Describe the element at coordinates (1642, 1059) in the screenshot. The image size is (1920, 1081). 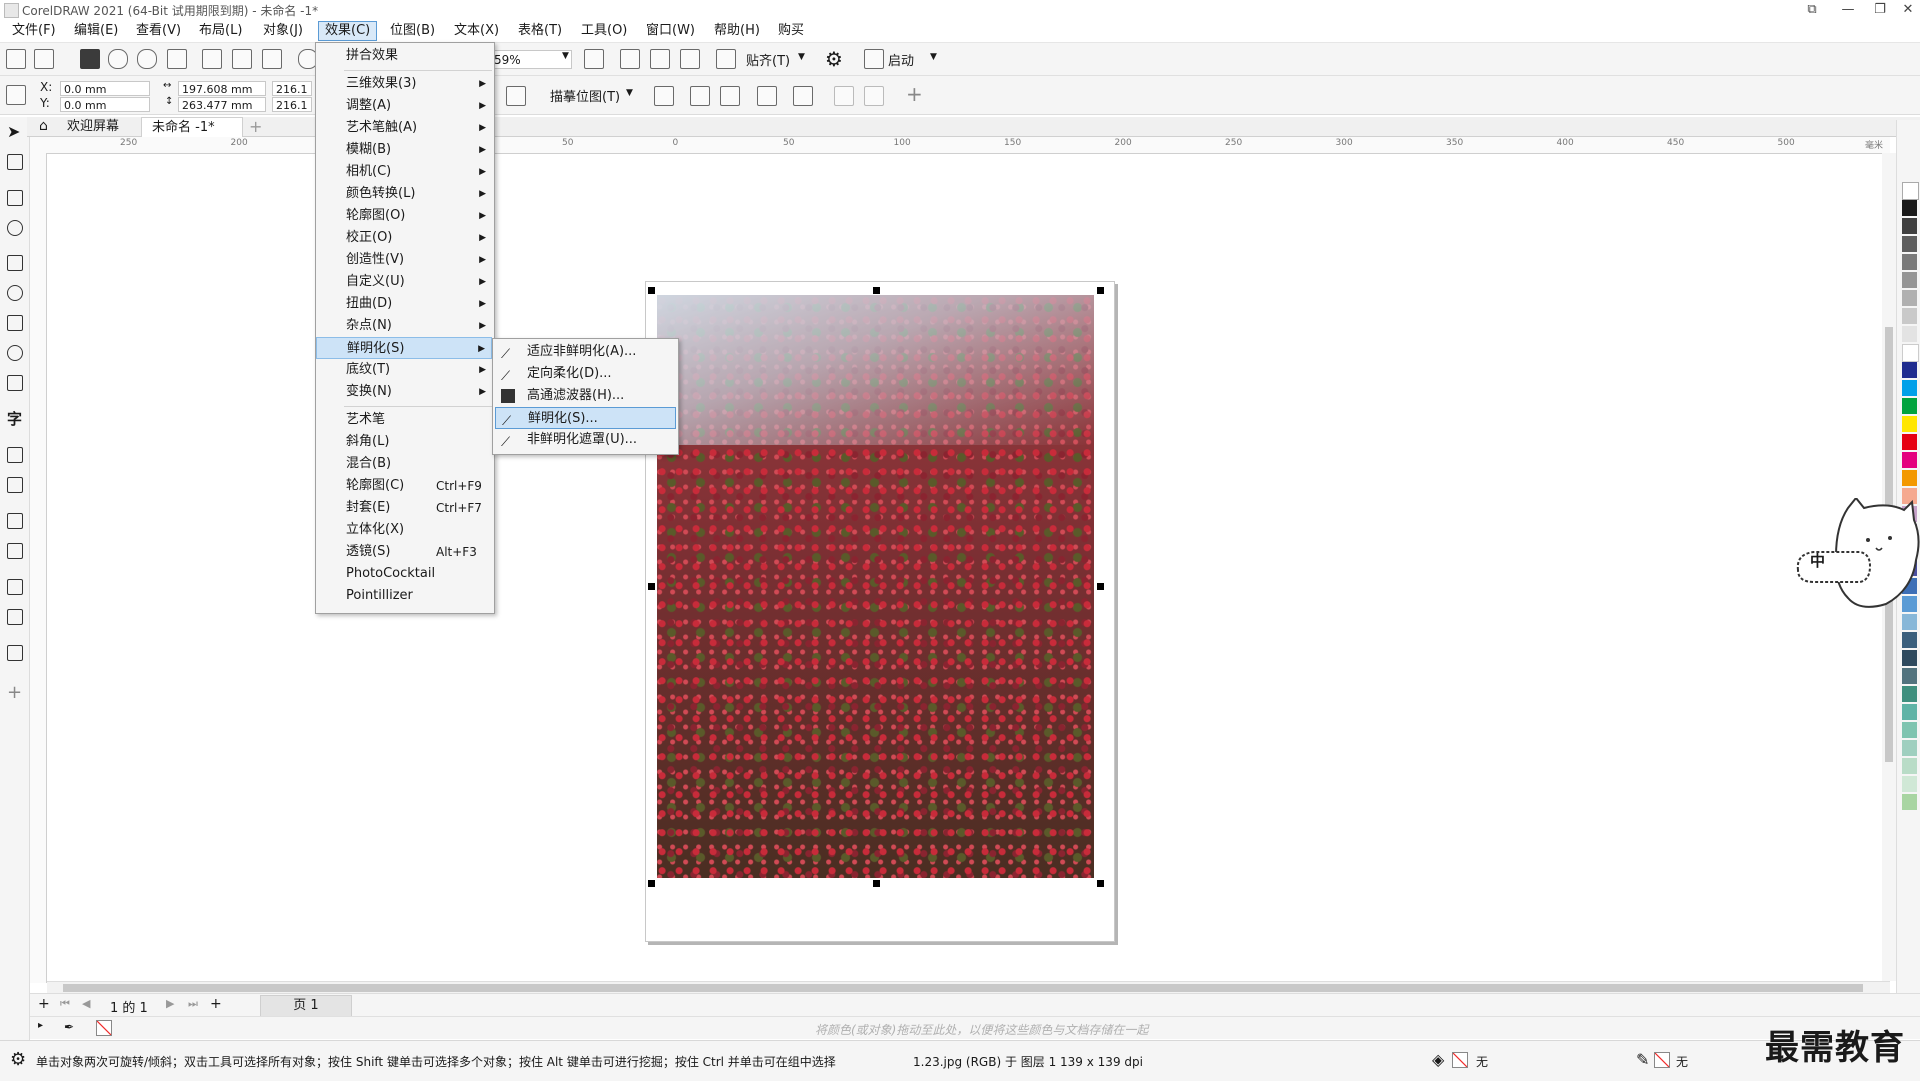
I see `outline-pen-icon: ✎` at that location.